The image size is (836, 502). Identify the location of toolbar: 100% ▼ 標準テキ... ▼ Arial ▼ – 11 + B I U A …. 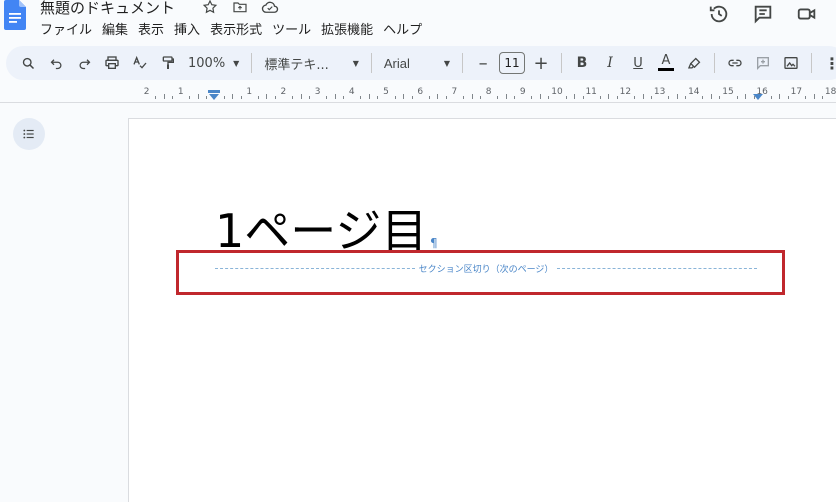
(421, 63).